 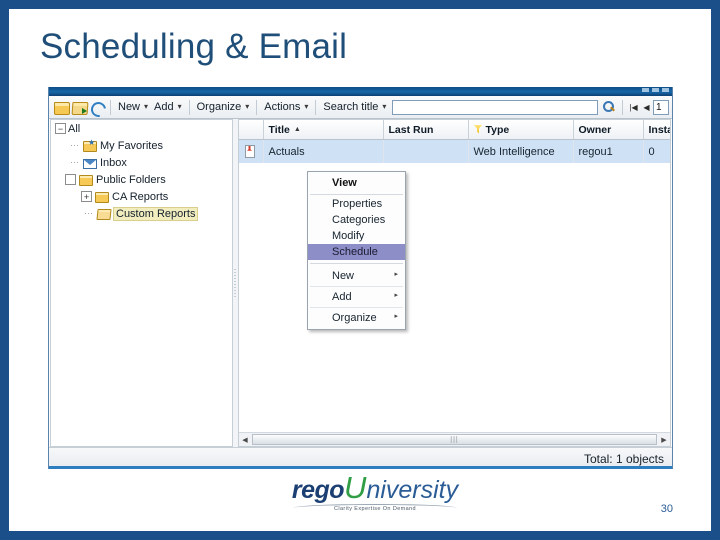 I want to click on context-menu-item-add: Add ▸, so click(x=356, y=297).